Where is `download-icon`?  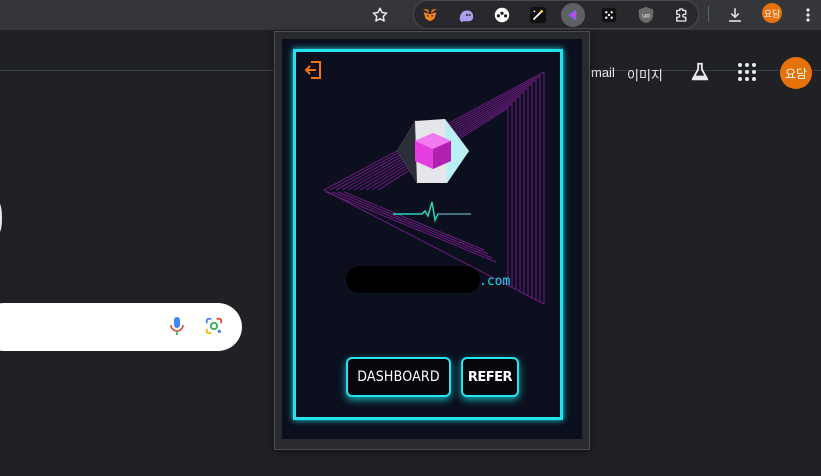 download-icon is located at coordinates (735, 15).